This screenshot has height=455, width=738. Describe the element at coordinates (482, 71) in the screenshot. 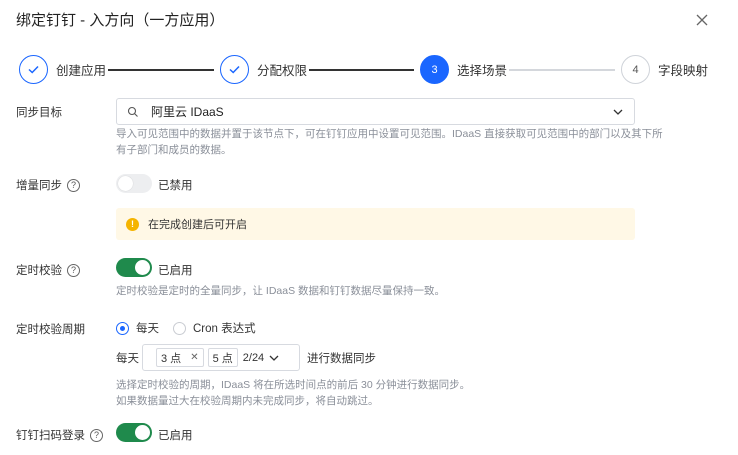

I see `step-label: 选择场景` at that location.